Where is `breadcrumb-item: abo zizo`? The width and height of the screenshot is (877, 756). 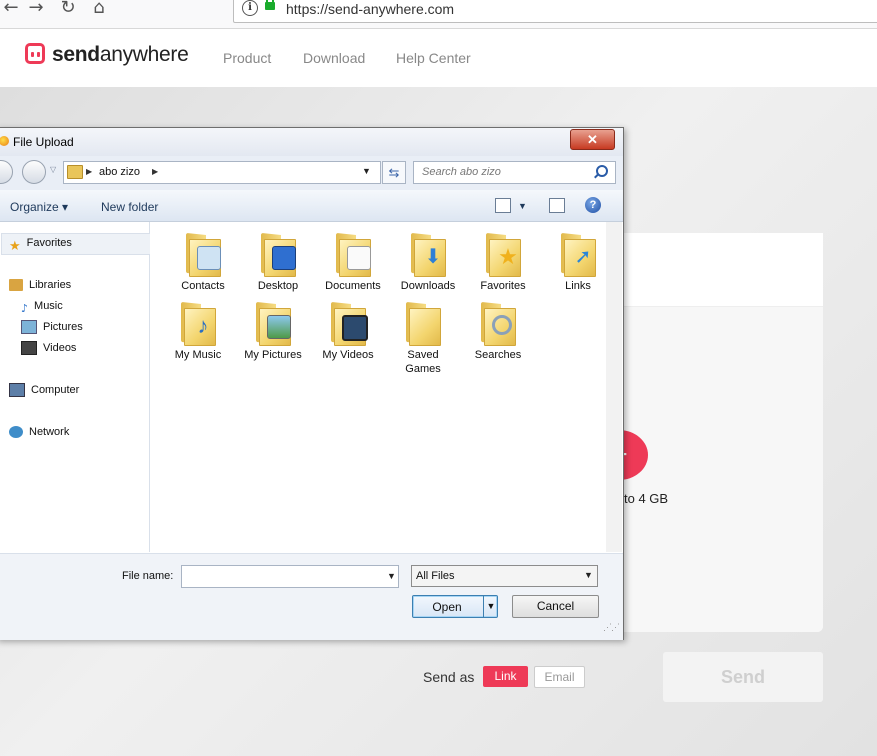
breadcrumb-item: abo zizo is located at coordinates (119, 172).